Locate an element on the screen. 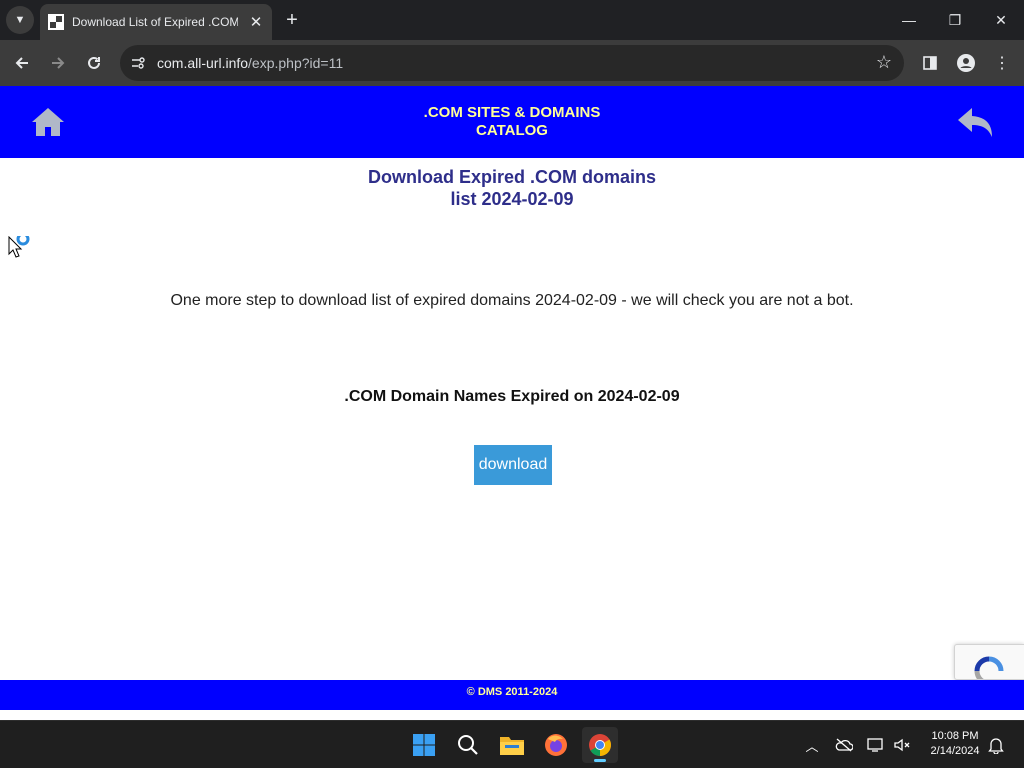  browser-toolbar: com.all-url.info/exp.php?id=11 ☆ ⋮ is located at coordinates (512, 63).